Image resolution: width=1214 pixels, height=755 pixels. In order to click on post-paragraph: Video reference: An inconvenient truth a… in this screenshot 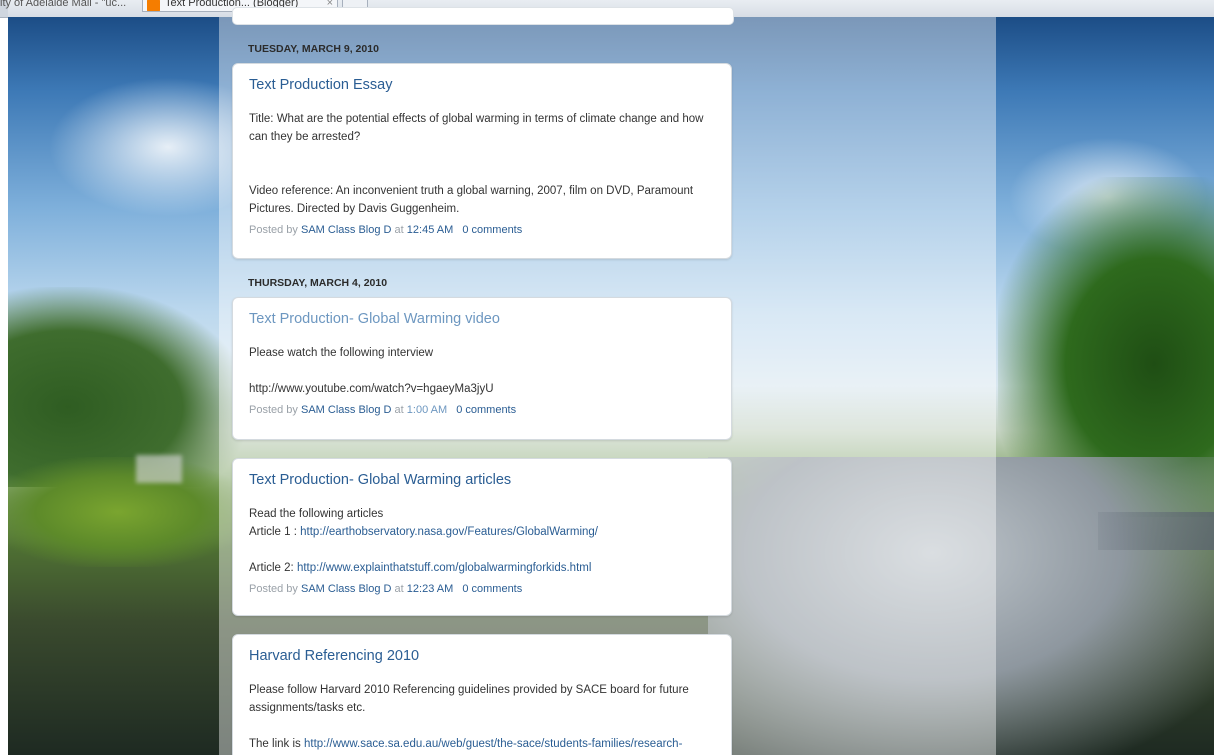, I will do `click(471, 200)`.